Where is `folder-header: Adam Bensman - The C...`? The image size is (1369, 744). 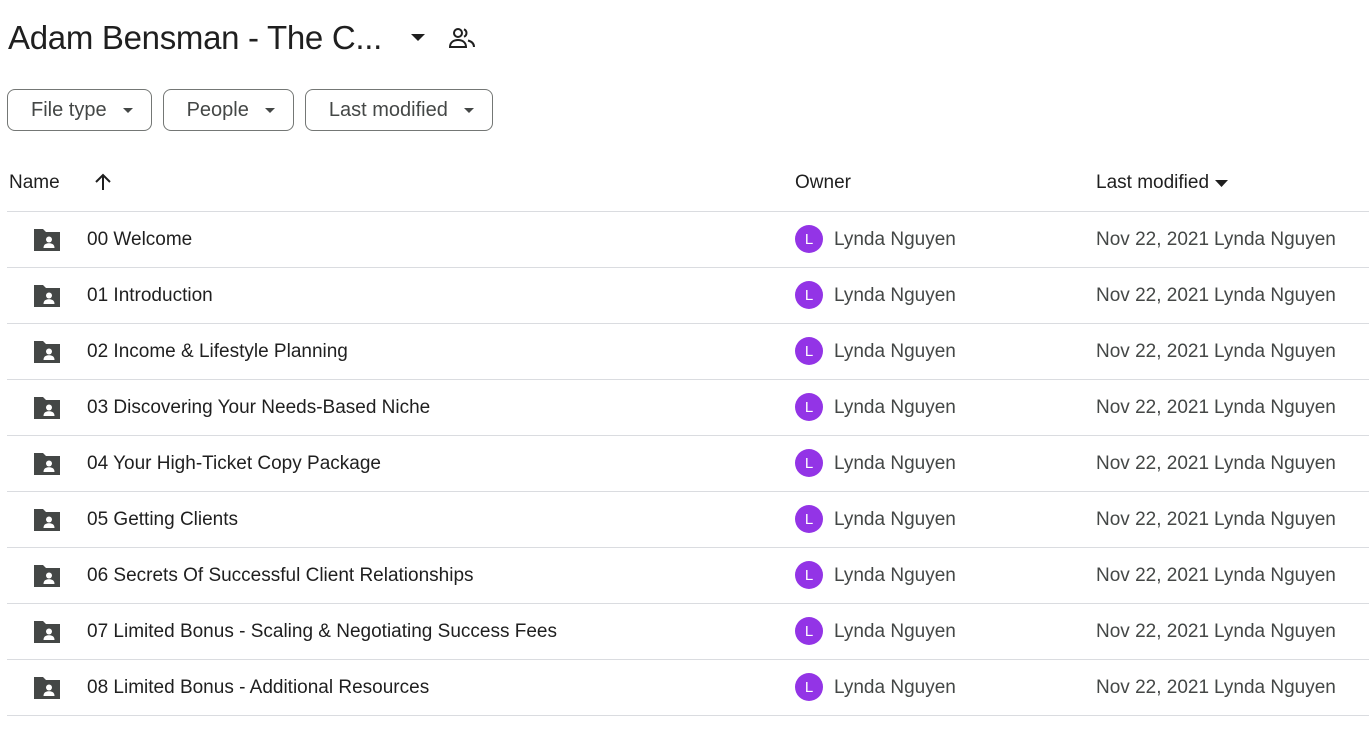
folder-header: Adam Bensman - The C... is located at coordinates (242, 38).